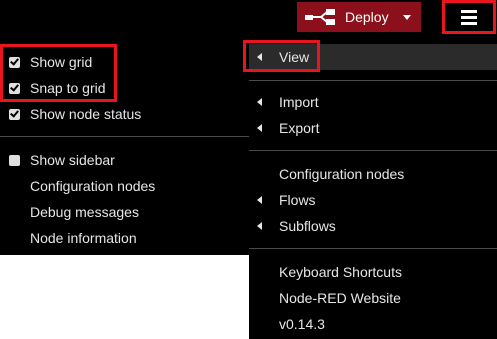 The height and width of the screenshot is (339, 497). What do you see at coordinates (320, 17) in the screenshot?
I see `flow-deploy-icon` at bounding box center [320, 17].